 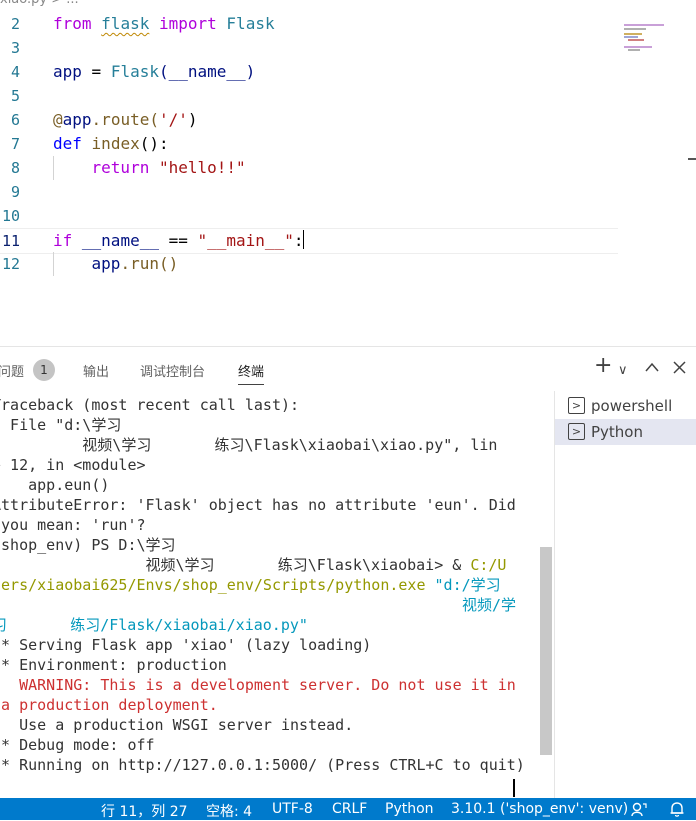 I want to click on terminal-line: * Debug mode: off, so click(x=77, y=745).